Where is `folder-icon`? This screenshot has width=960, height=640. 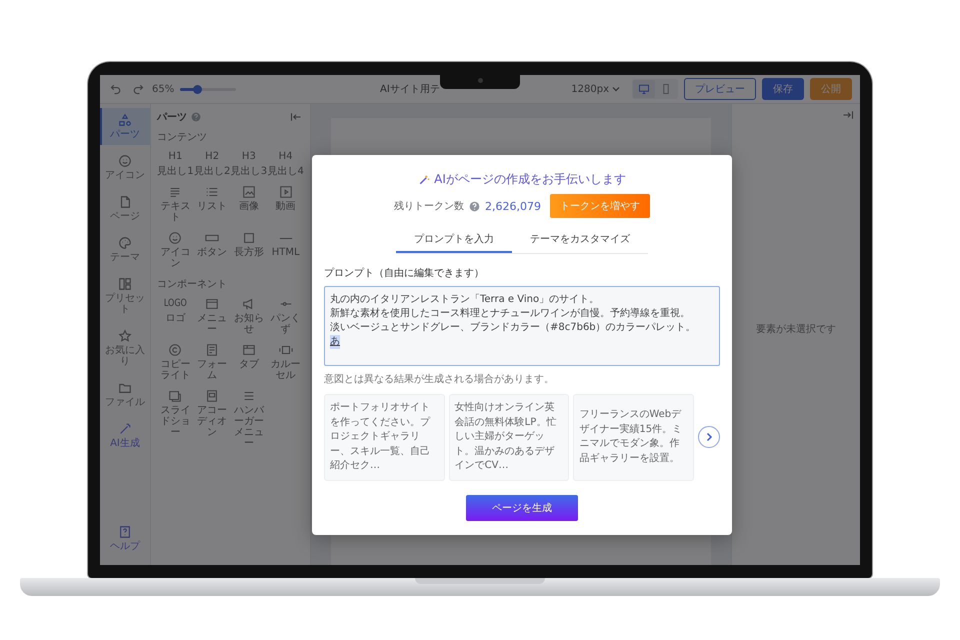 folder-icon is located at coordinates (125, 388).